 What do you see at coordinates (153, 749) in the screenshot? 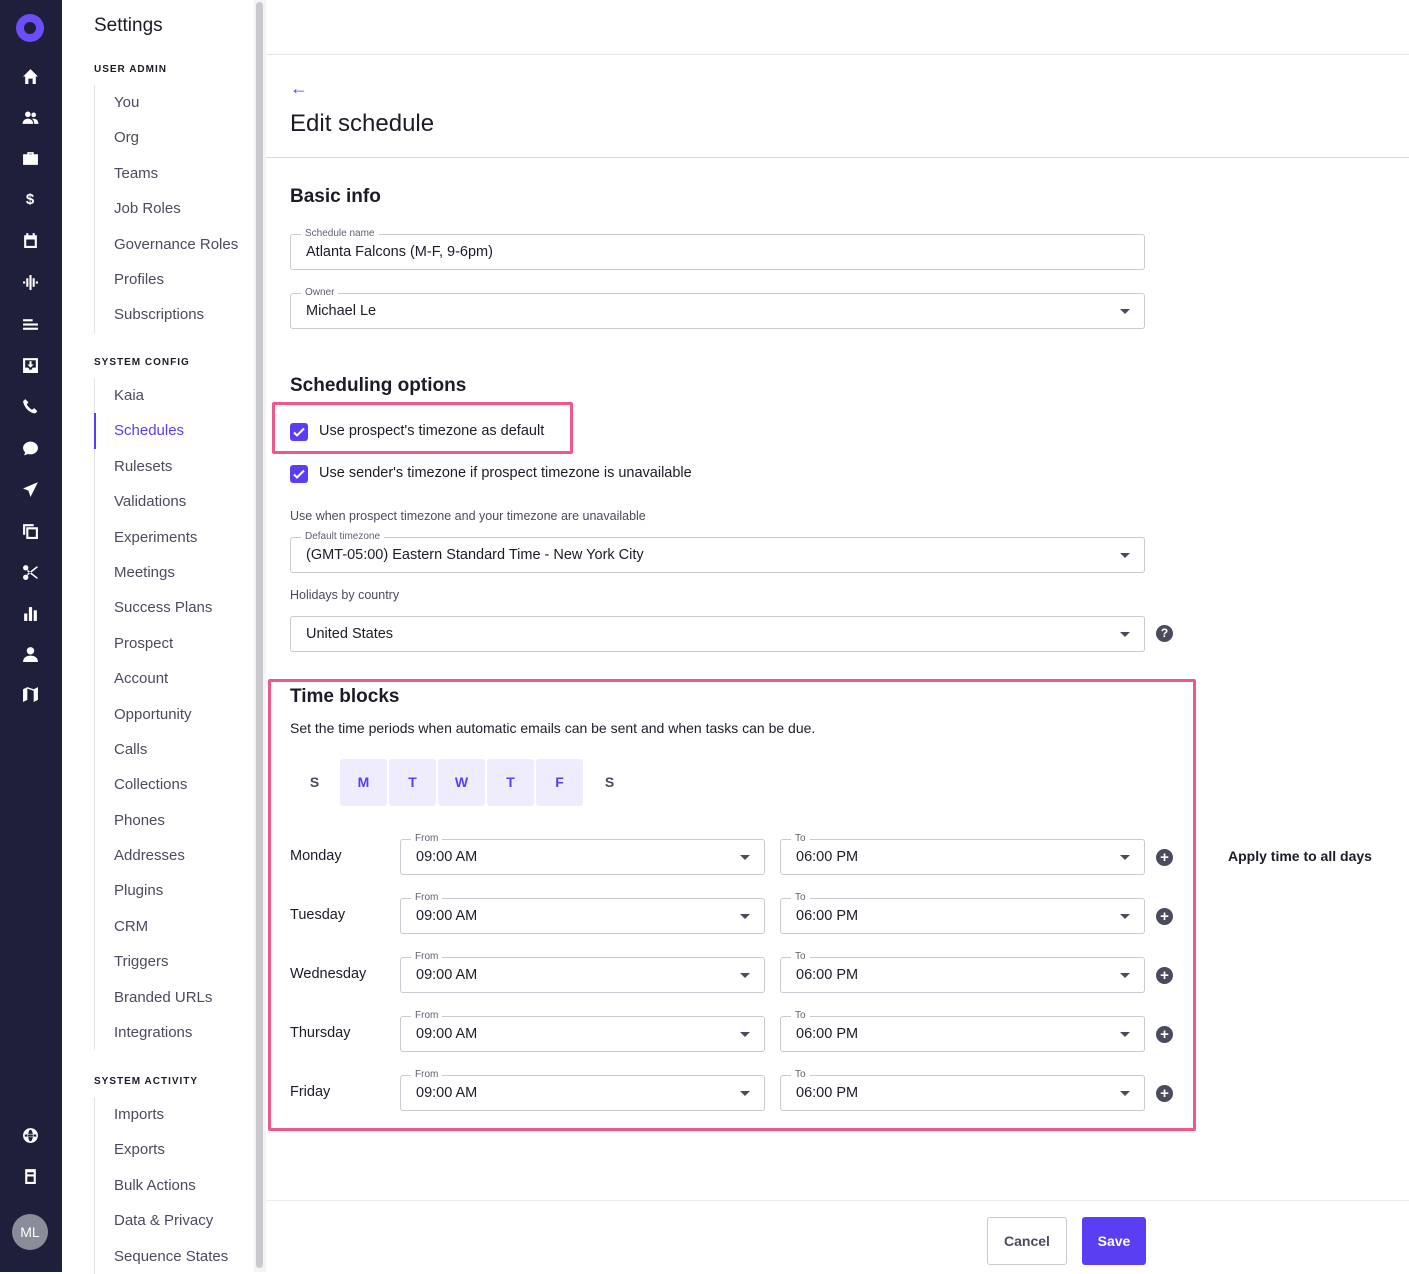
I see `sidebar-item-calls: Calls` at bounding box center [153, 749].